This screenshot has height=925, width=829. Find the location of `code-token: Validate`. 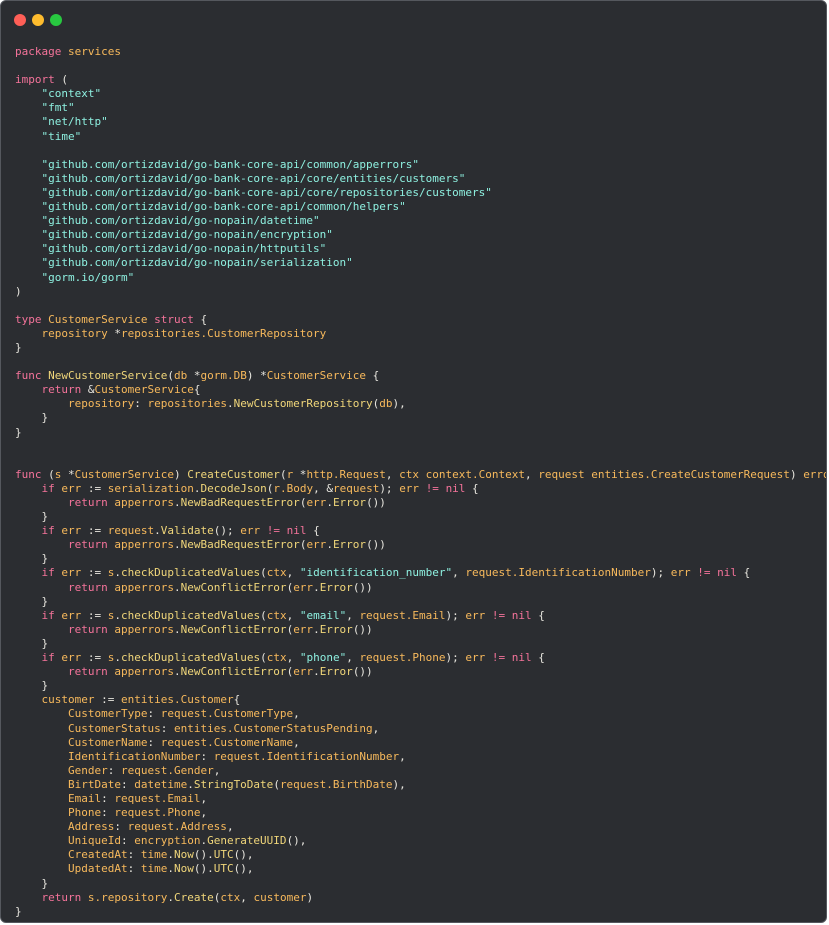

code-token: Validate is located at coordinates (187, 531).